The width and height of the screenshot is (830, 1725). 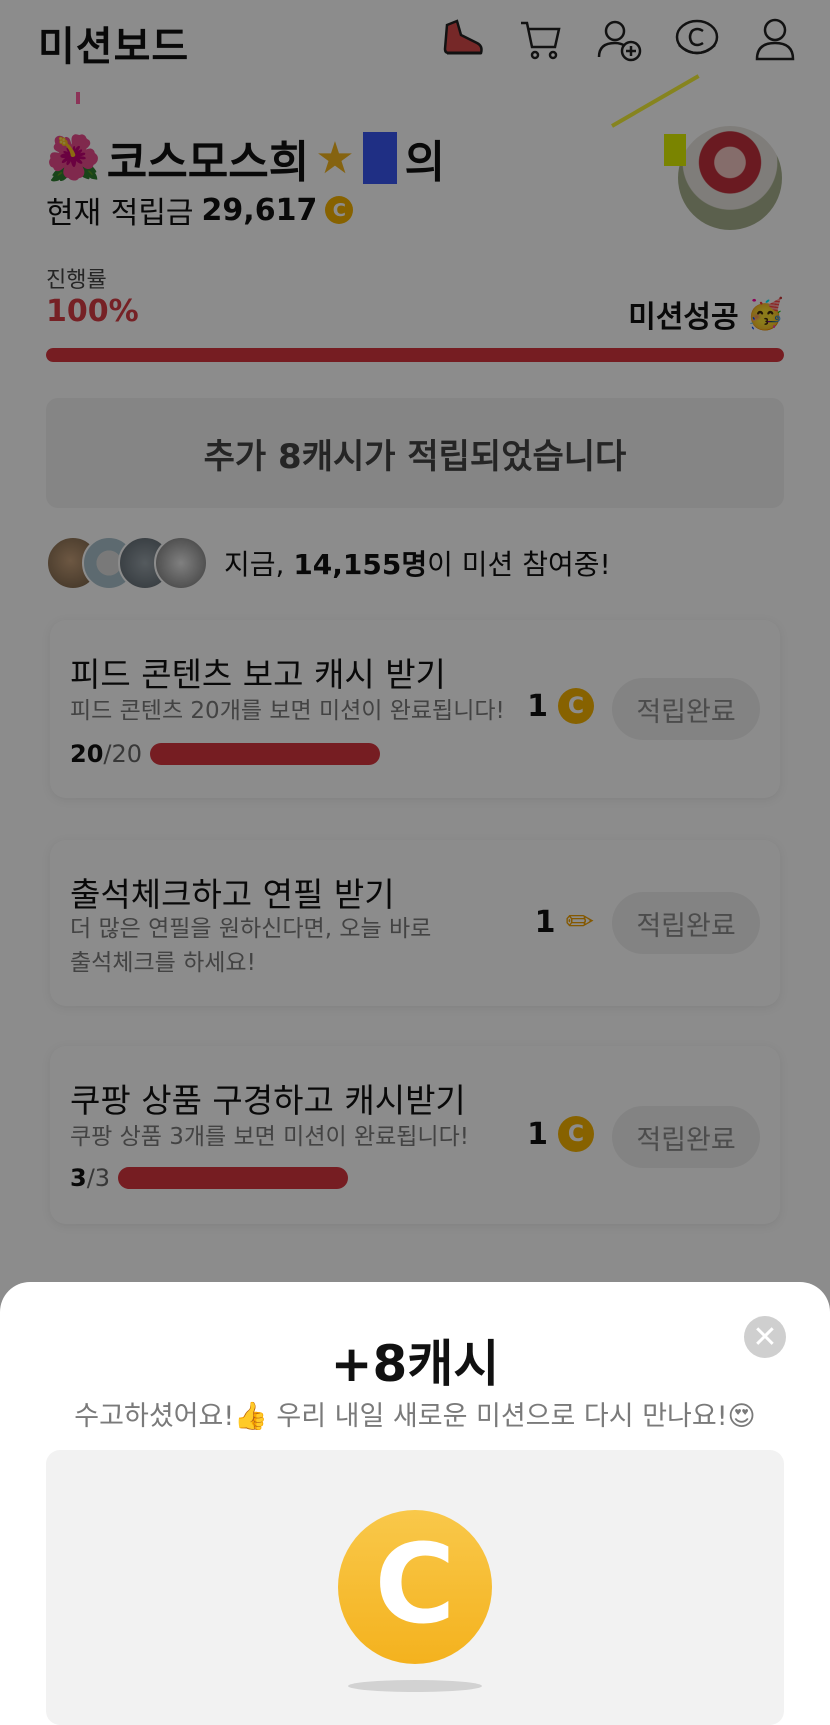 I want to click on coin-shadow, so click(x=415, y=1686).